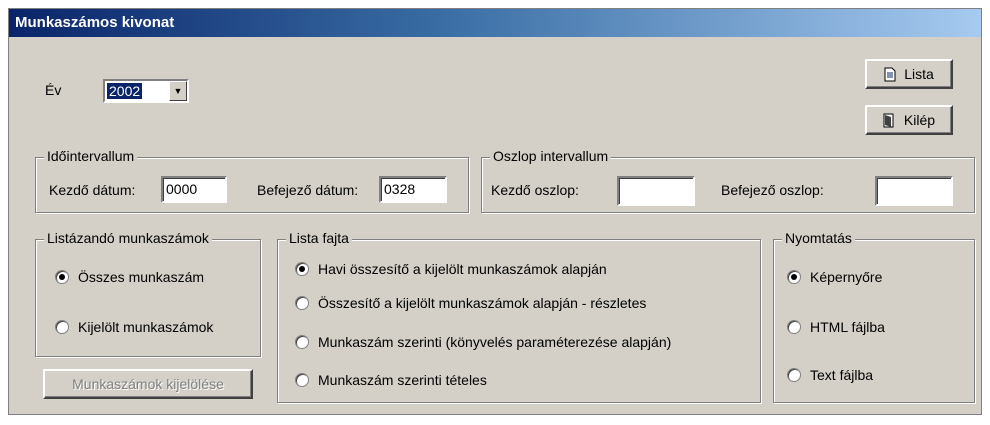  I want to click on radio-by-job-itemized: Munkaszám szerinti tételes, so click(391, 380).